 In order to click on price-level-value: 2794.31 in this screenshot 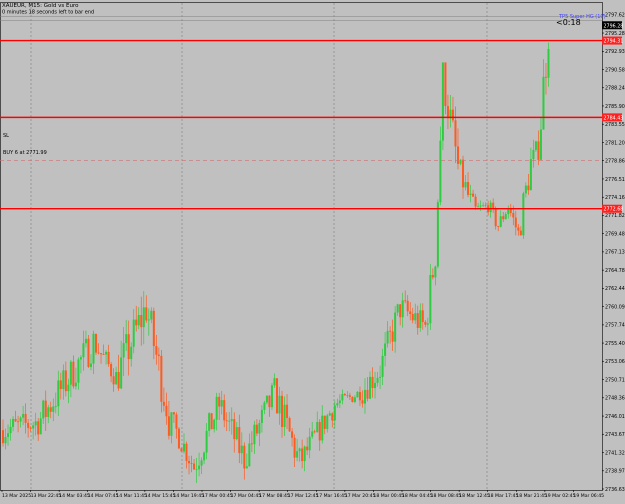, I will do `click(614, 42)`.